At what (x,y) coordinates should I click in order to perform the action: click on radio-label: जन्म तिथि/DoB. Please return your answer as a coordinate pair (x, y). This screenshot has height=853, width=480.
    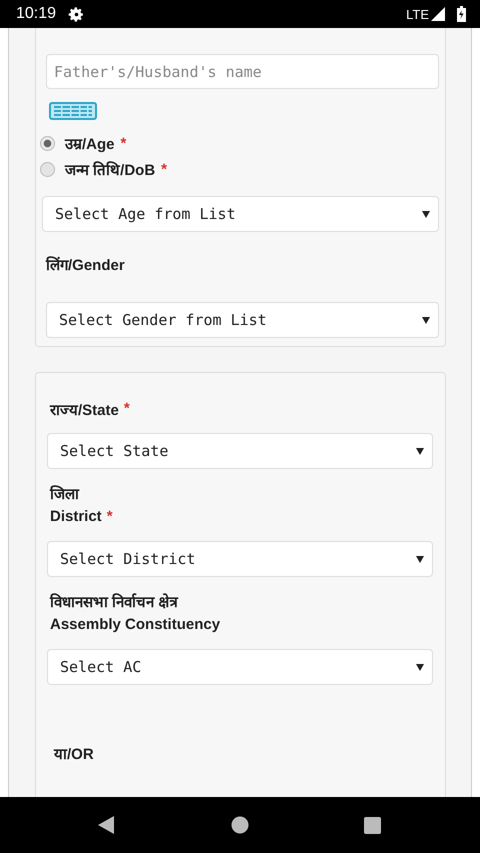
    Looking at the image, I should click on (110, 169).